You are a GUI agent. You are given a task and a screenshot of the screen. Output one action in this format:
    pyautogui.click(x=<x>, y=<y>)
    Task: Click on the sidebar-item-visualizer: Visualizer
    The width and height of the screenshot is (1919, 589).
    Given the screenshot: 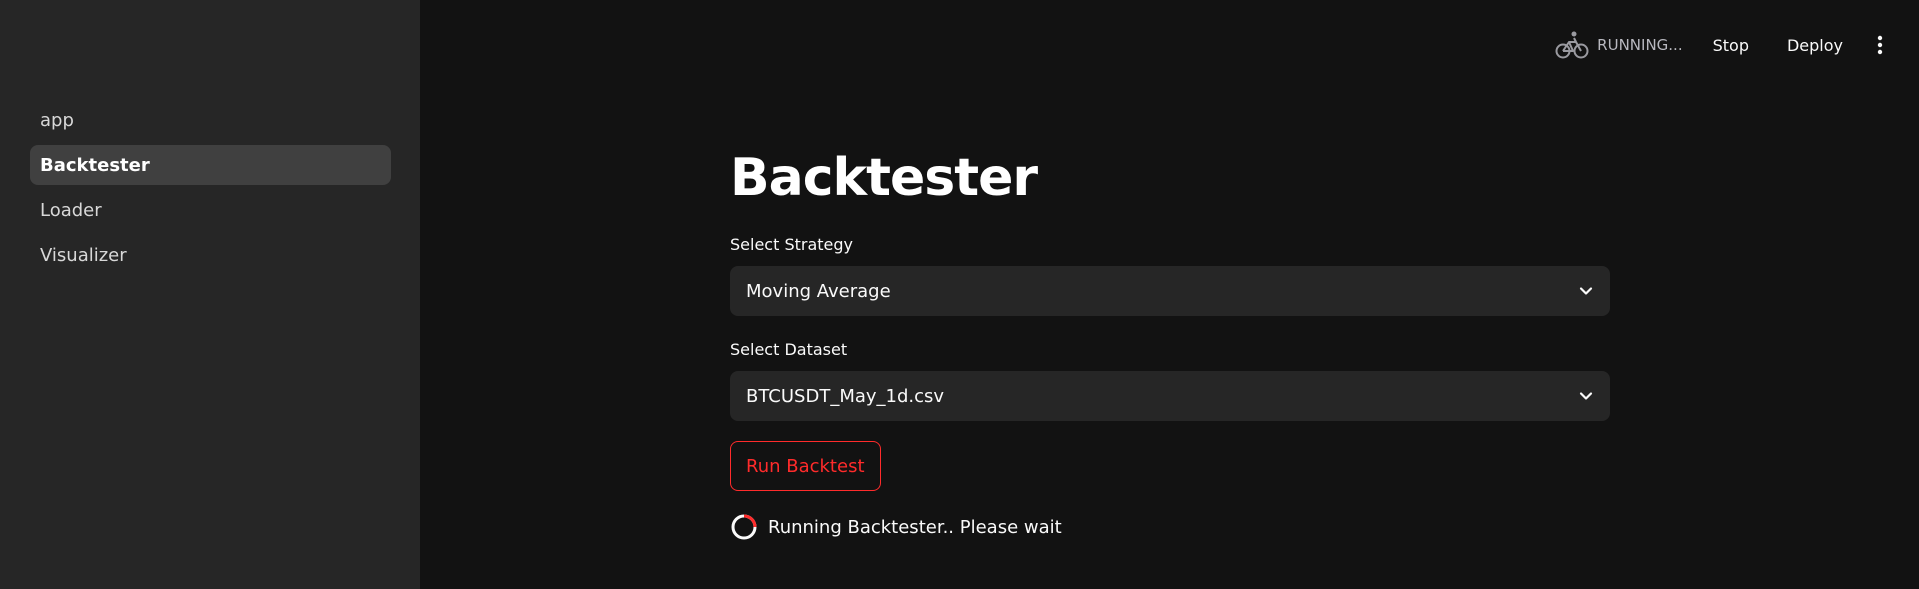 What is the action you would take?
    pyautogui.click(x=210, y=255)
    